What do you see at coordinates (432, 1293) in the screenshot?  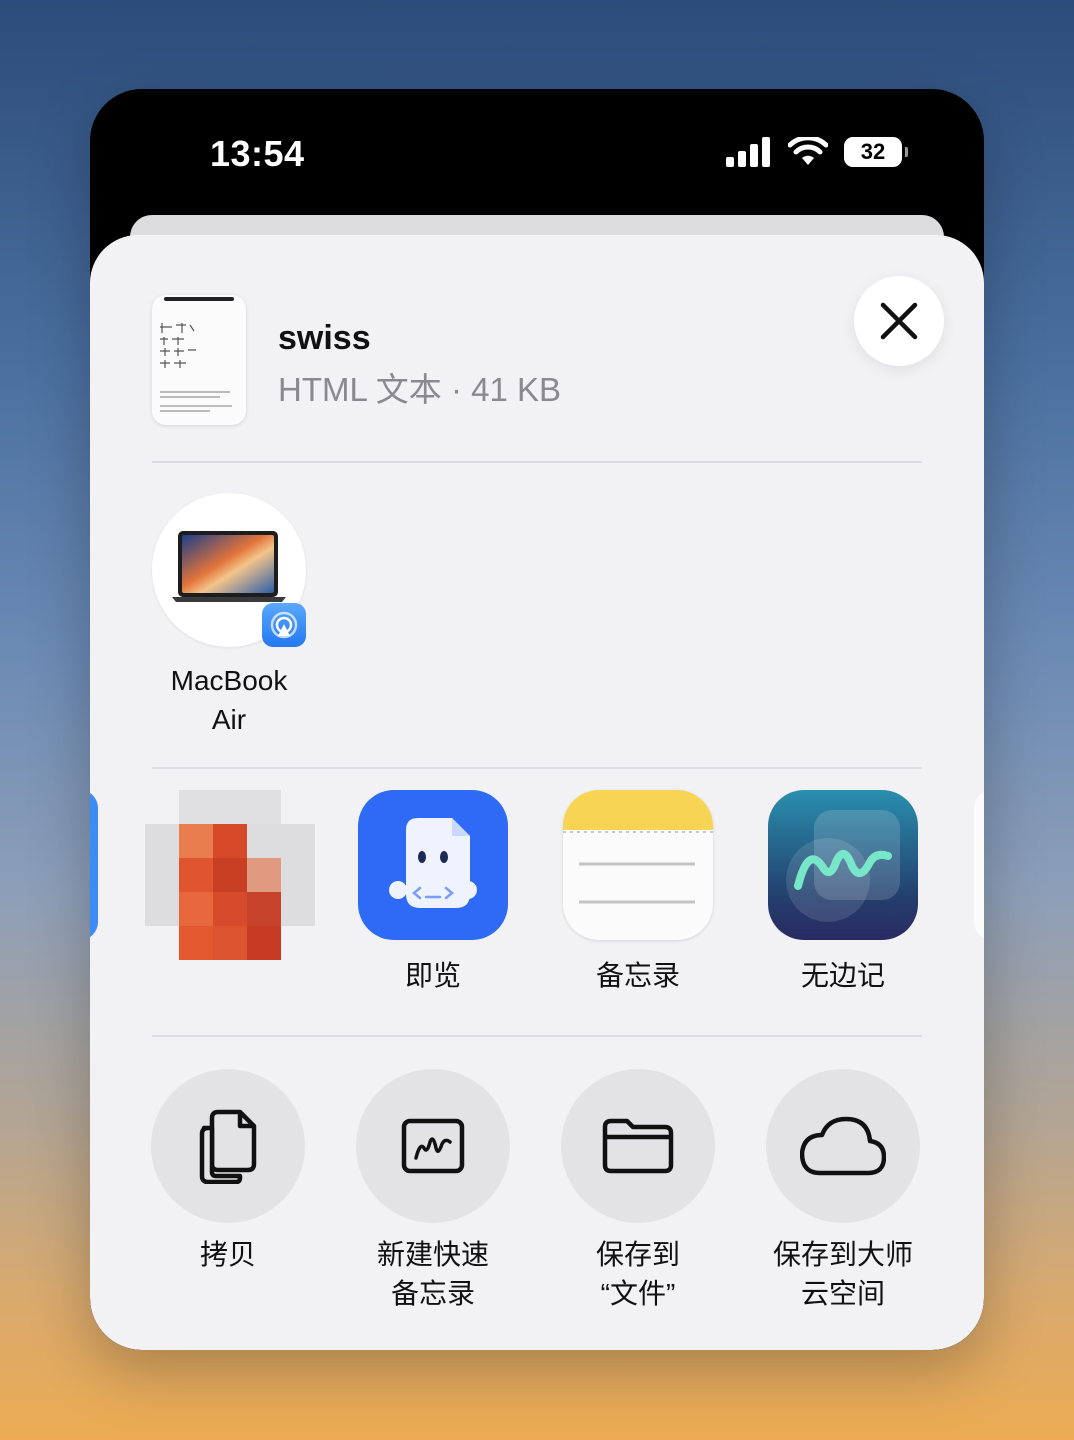 I see `action-label-line2: 备忘录` at bounding box center [432, 1293].